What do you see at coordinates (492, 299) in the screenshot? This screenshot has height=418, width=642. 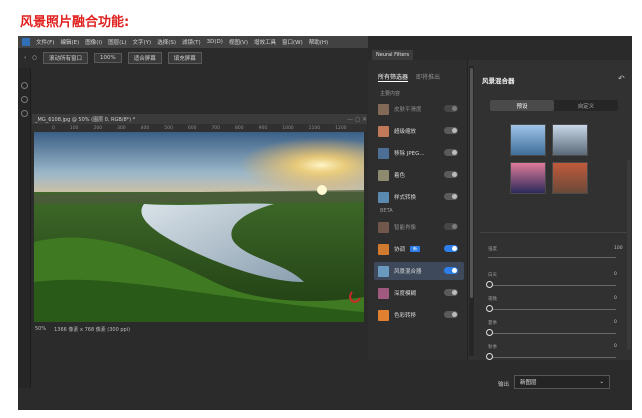 I see `slider-label: 夜晚` at bounding box center [492, 299].